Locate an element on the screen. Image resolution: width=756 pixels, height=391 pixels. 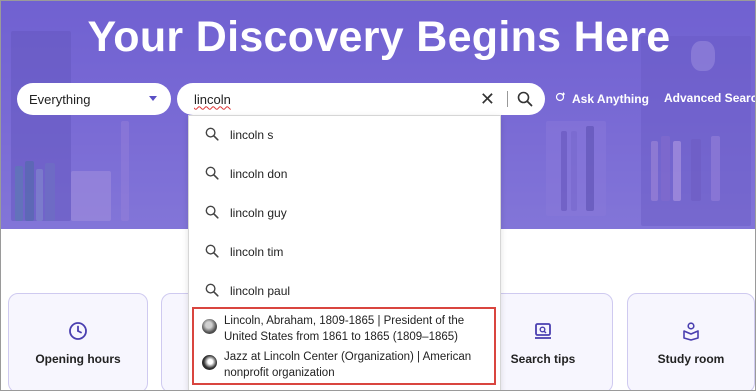
search-input: lincoln ✕ is located at coordinates (361, 99).